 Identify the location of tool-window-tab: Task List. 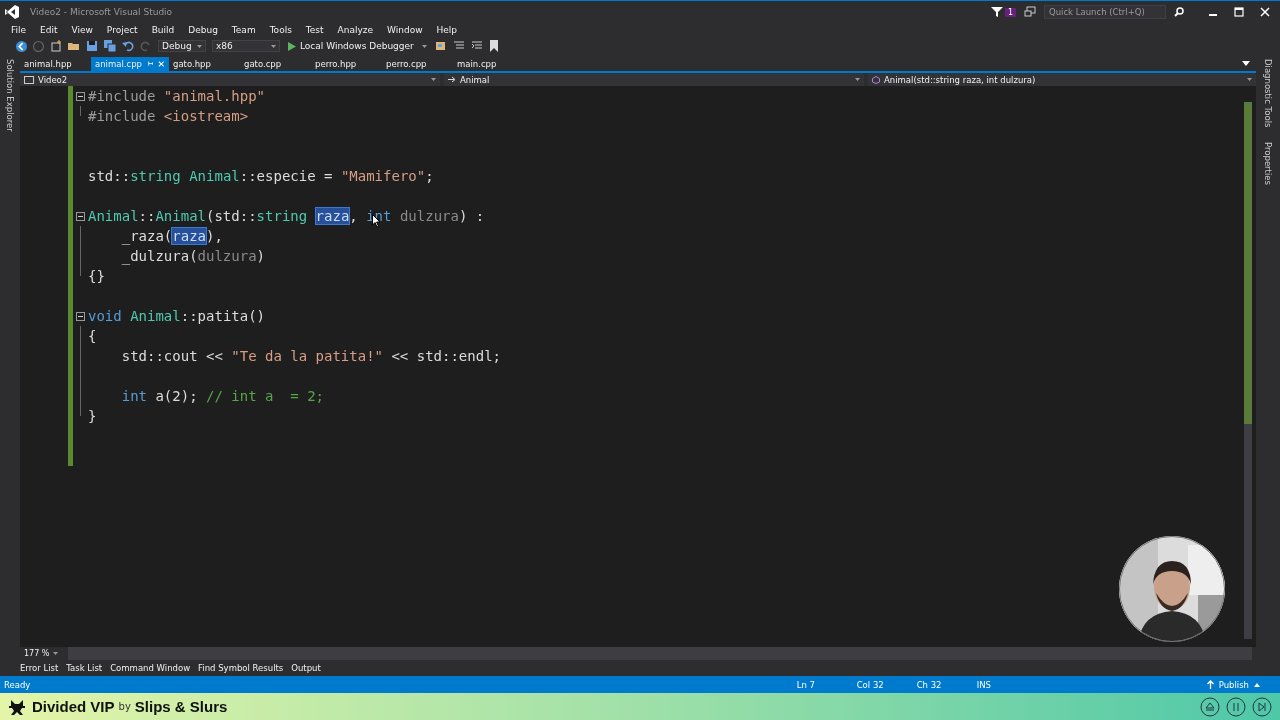
(84, 668).